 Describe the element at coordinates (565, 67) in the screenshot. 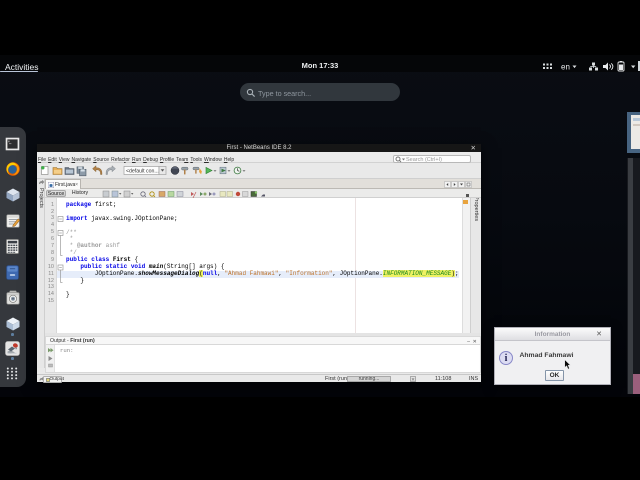

I see `svg-text: en` at that location.